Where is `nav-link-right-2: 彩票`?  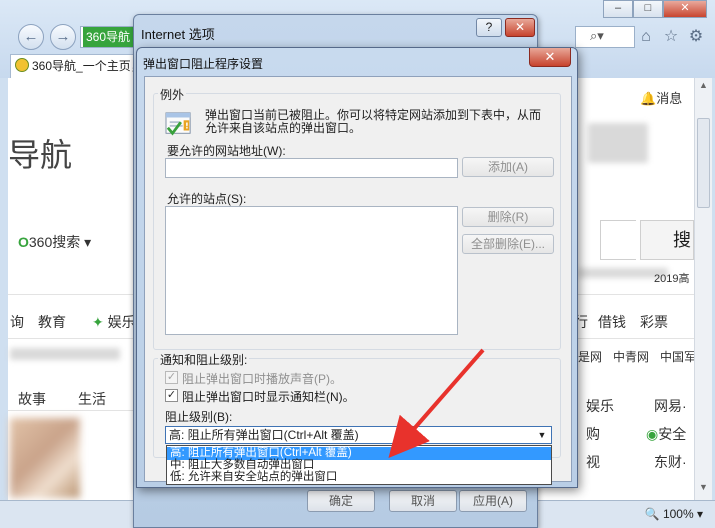 nav-link-right-2: 彩票 is located at coordinates (654, 322).